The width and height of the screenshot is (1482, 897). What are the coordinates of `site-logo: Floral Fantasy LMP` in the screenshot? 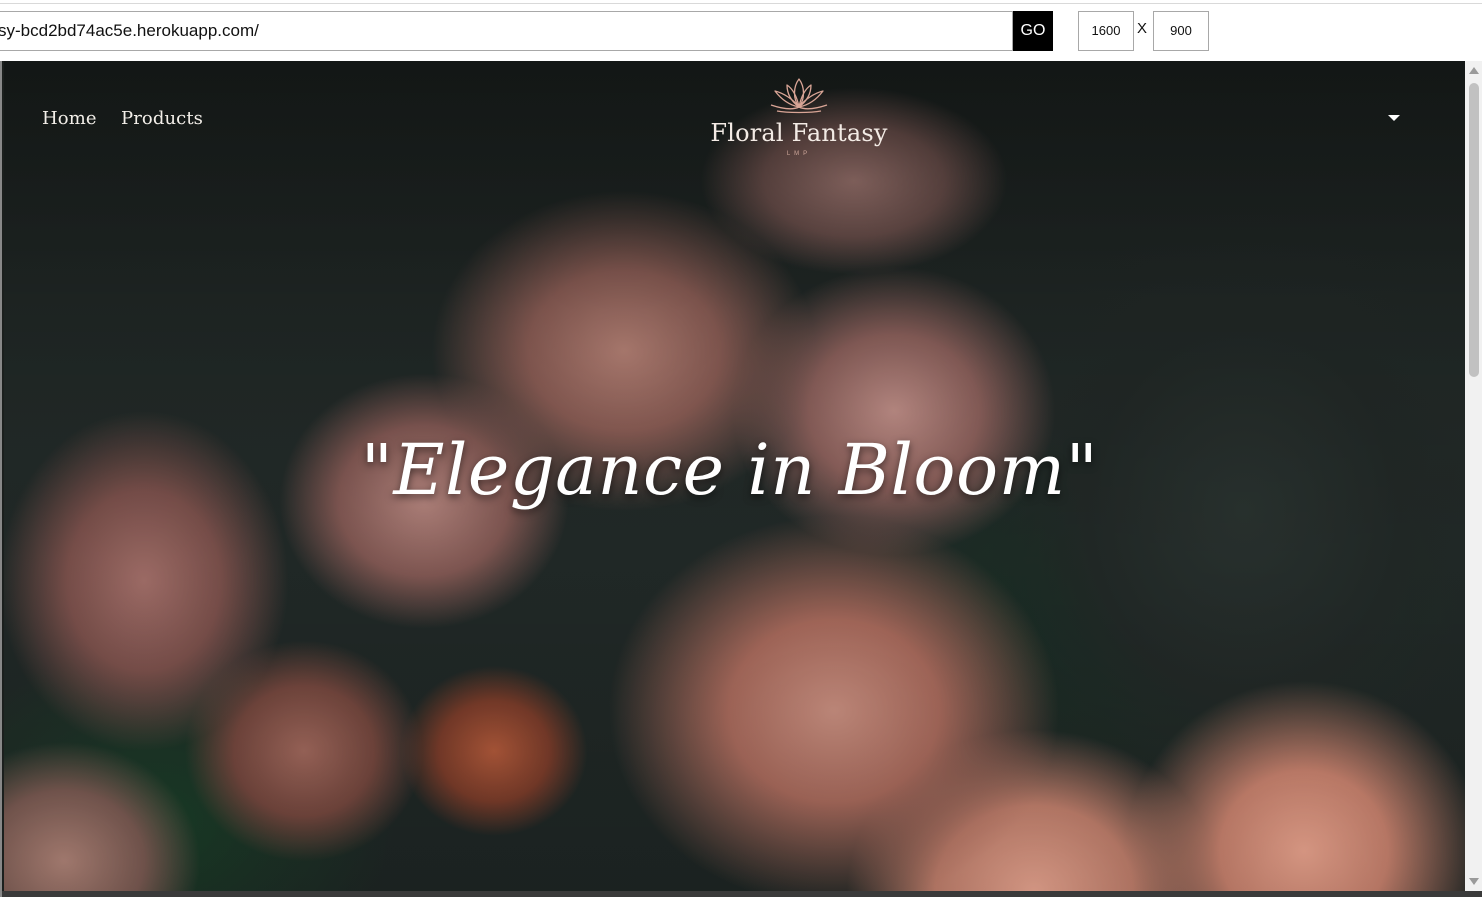 It's located at (799, 120).